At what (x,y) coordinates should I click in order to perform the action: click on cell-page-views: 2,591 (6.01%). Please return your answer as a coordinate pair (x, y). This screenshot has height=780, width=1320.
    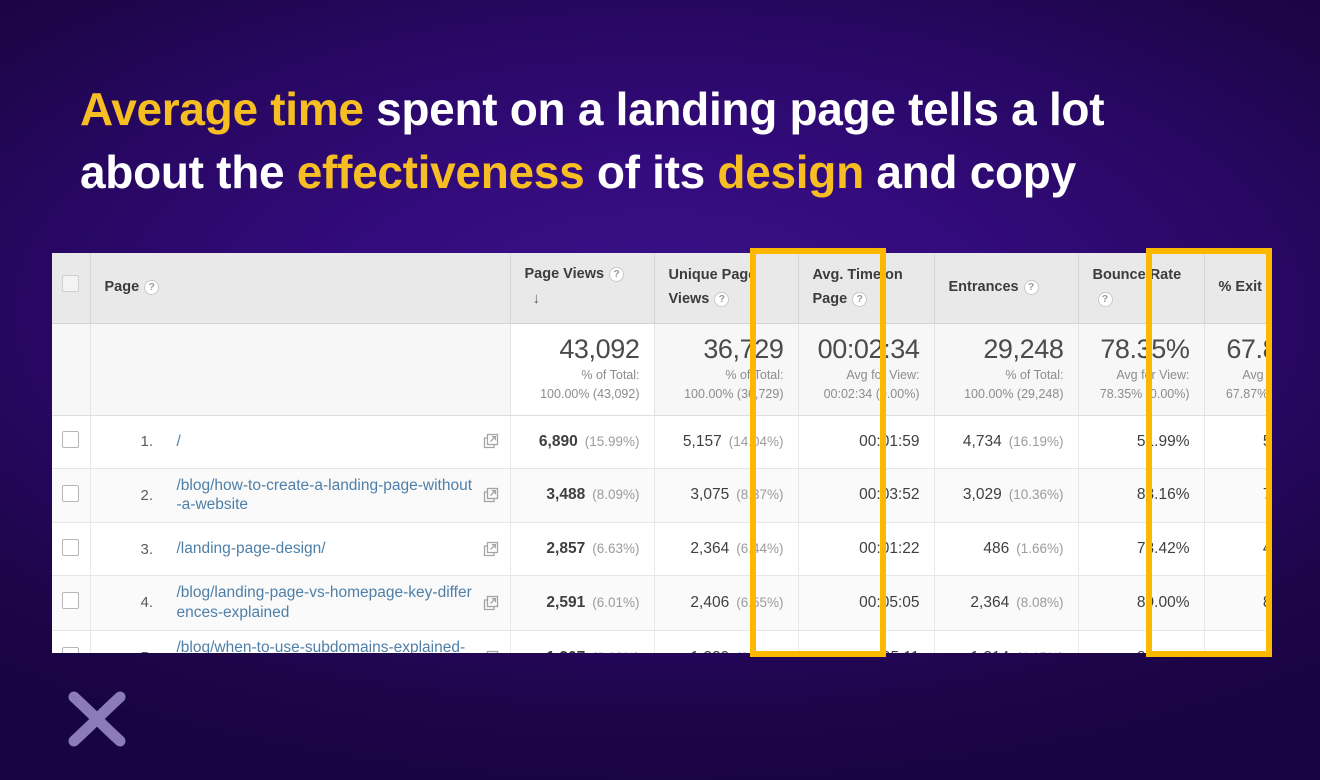
    Looking at the image, I should click on (582, 603).